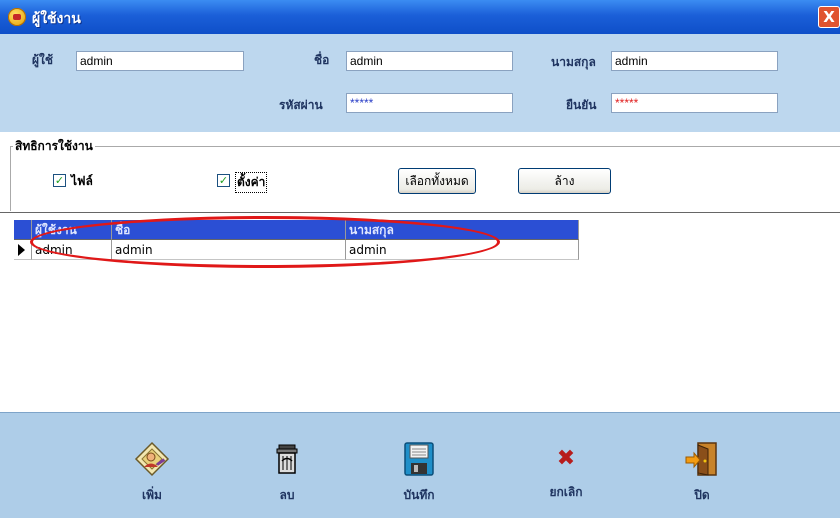 This screenshot has width=840, height=518. I want to click on user-field, so click(160, 61).